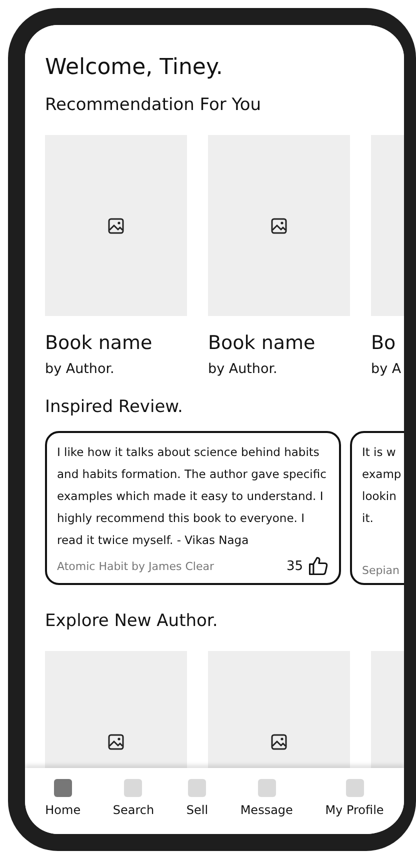 Image resolution: width=416 pixels, height=859 pixels. Describe the element at coordinates (114, 407) in the screenshot. I see `section-title: Inspired Review.` at that location.